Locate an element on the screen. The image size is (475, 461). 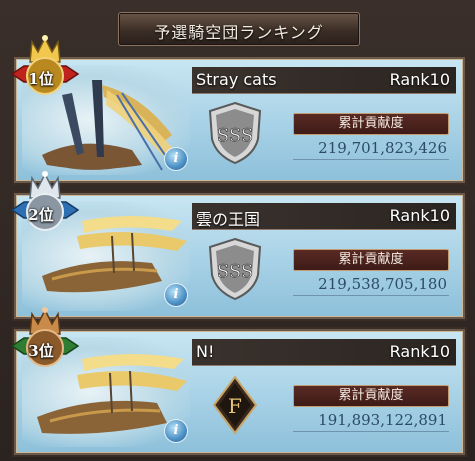
team-name: Stray cats is located at coordinates (236, 79).